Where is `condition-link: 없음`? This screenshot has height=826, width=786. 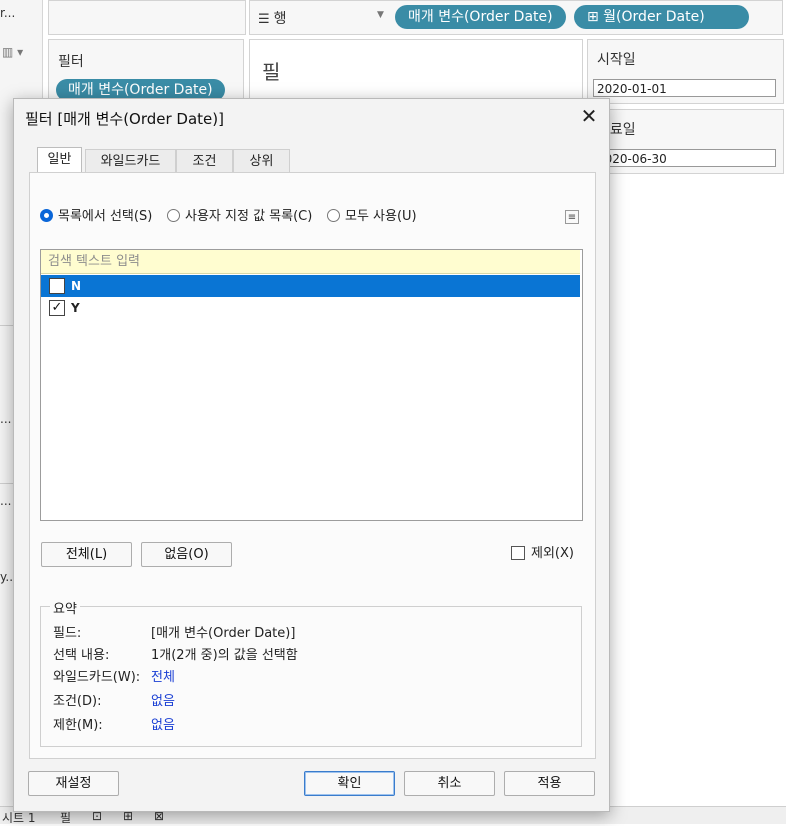 condition-link: 없음 is located at coordinates (163, 702).